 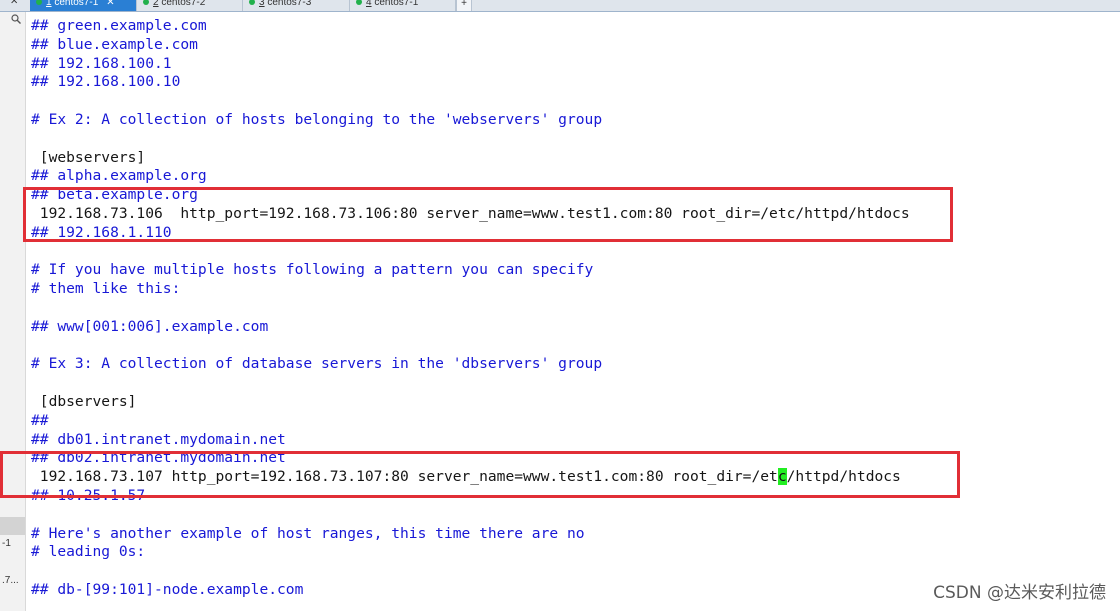 I want to click on new-tab-button: +, so click(x=464, y=5).